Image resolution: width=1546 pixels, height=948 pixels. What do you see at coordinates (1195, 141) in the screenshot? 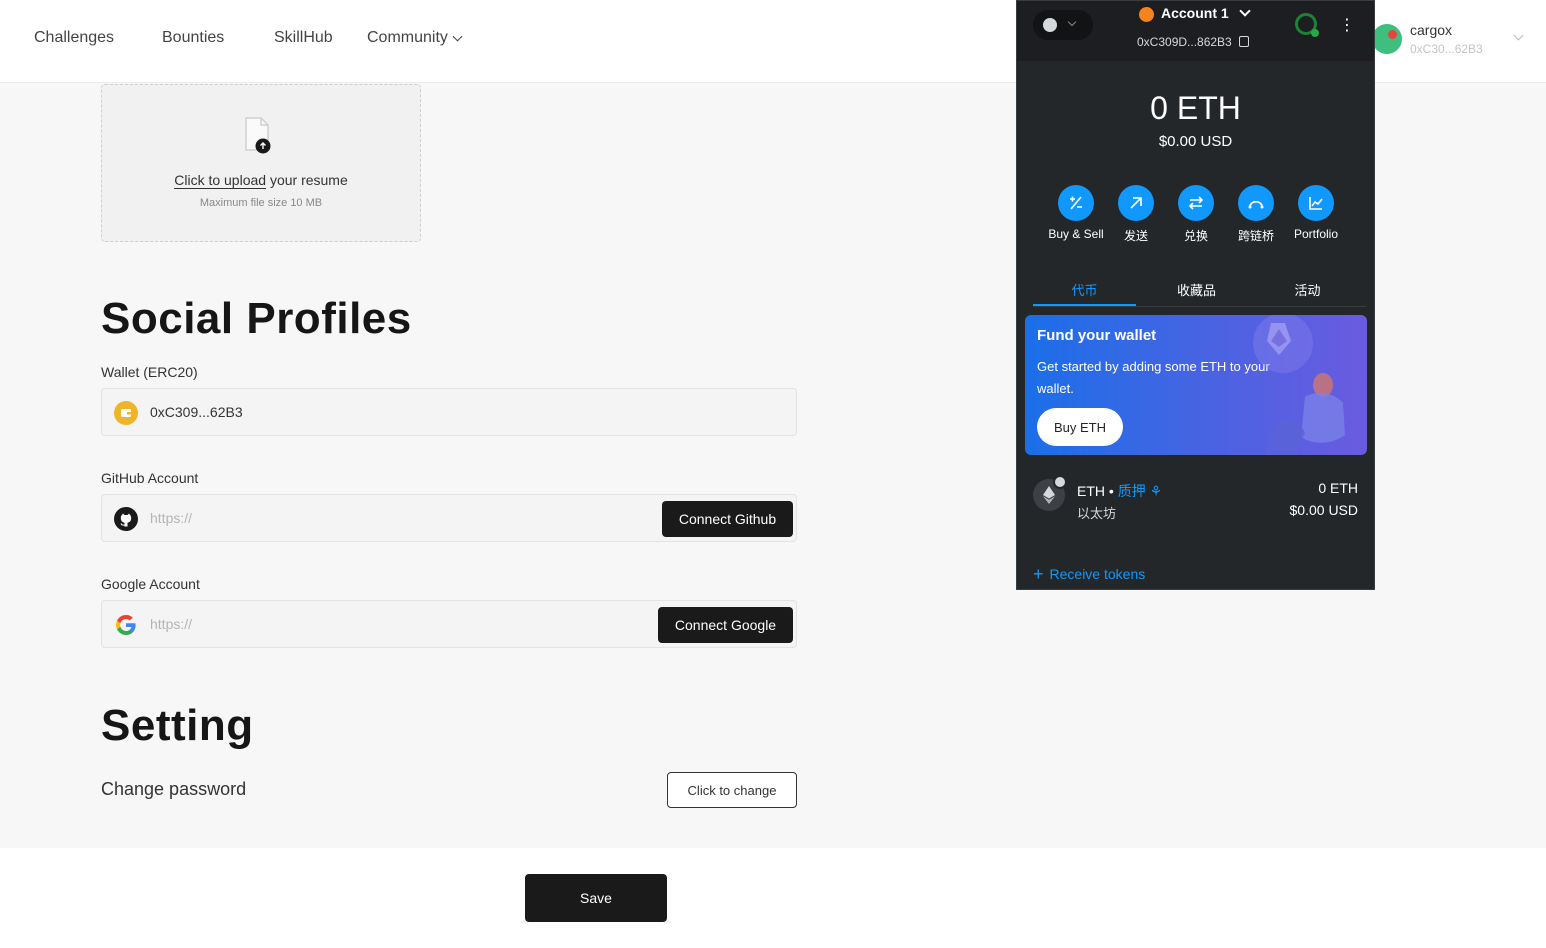
I see `usd-balance: $0.00 USD` at bounding box center [1195, 141].